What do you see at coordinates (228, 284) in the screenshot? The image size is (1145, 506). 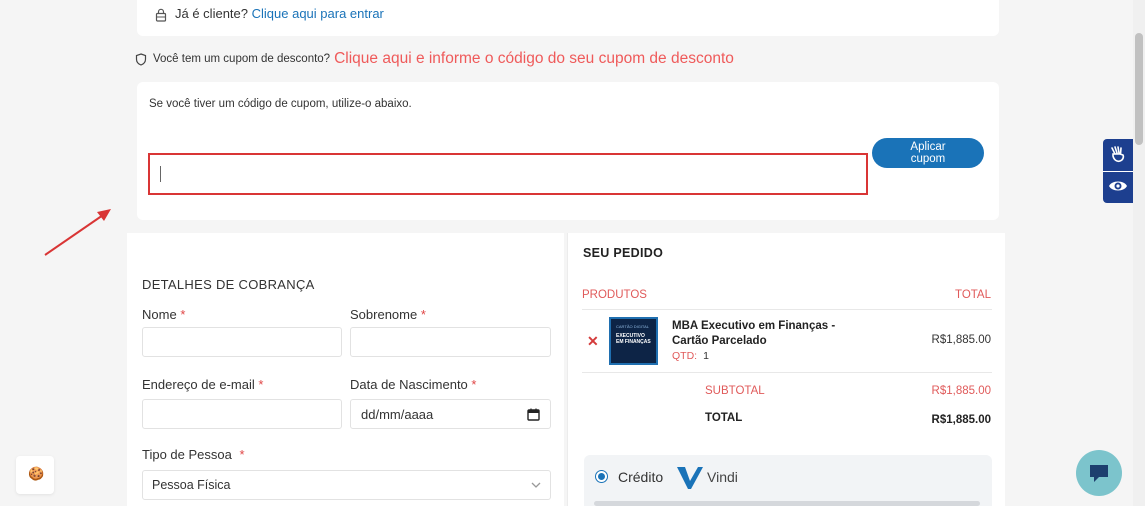 I see `billing-title: DETALHES DE COBRANÇA` at bounding box center [228, 284].